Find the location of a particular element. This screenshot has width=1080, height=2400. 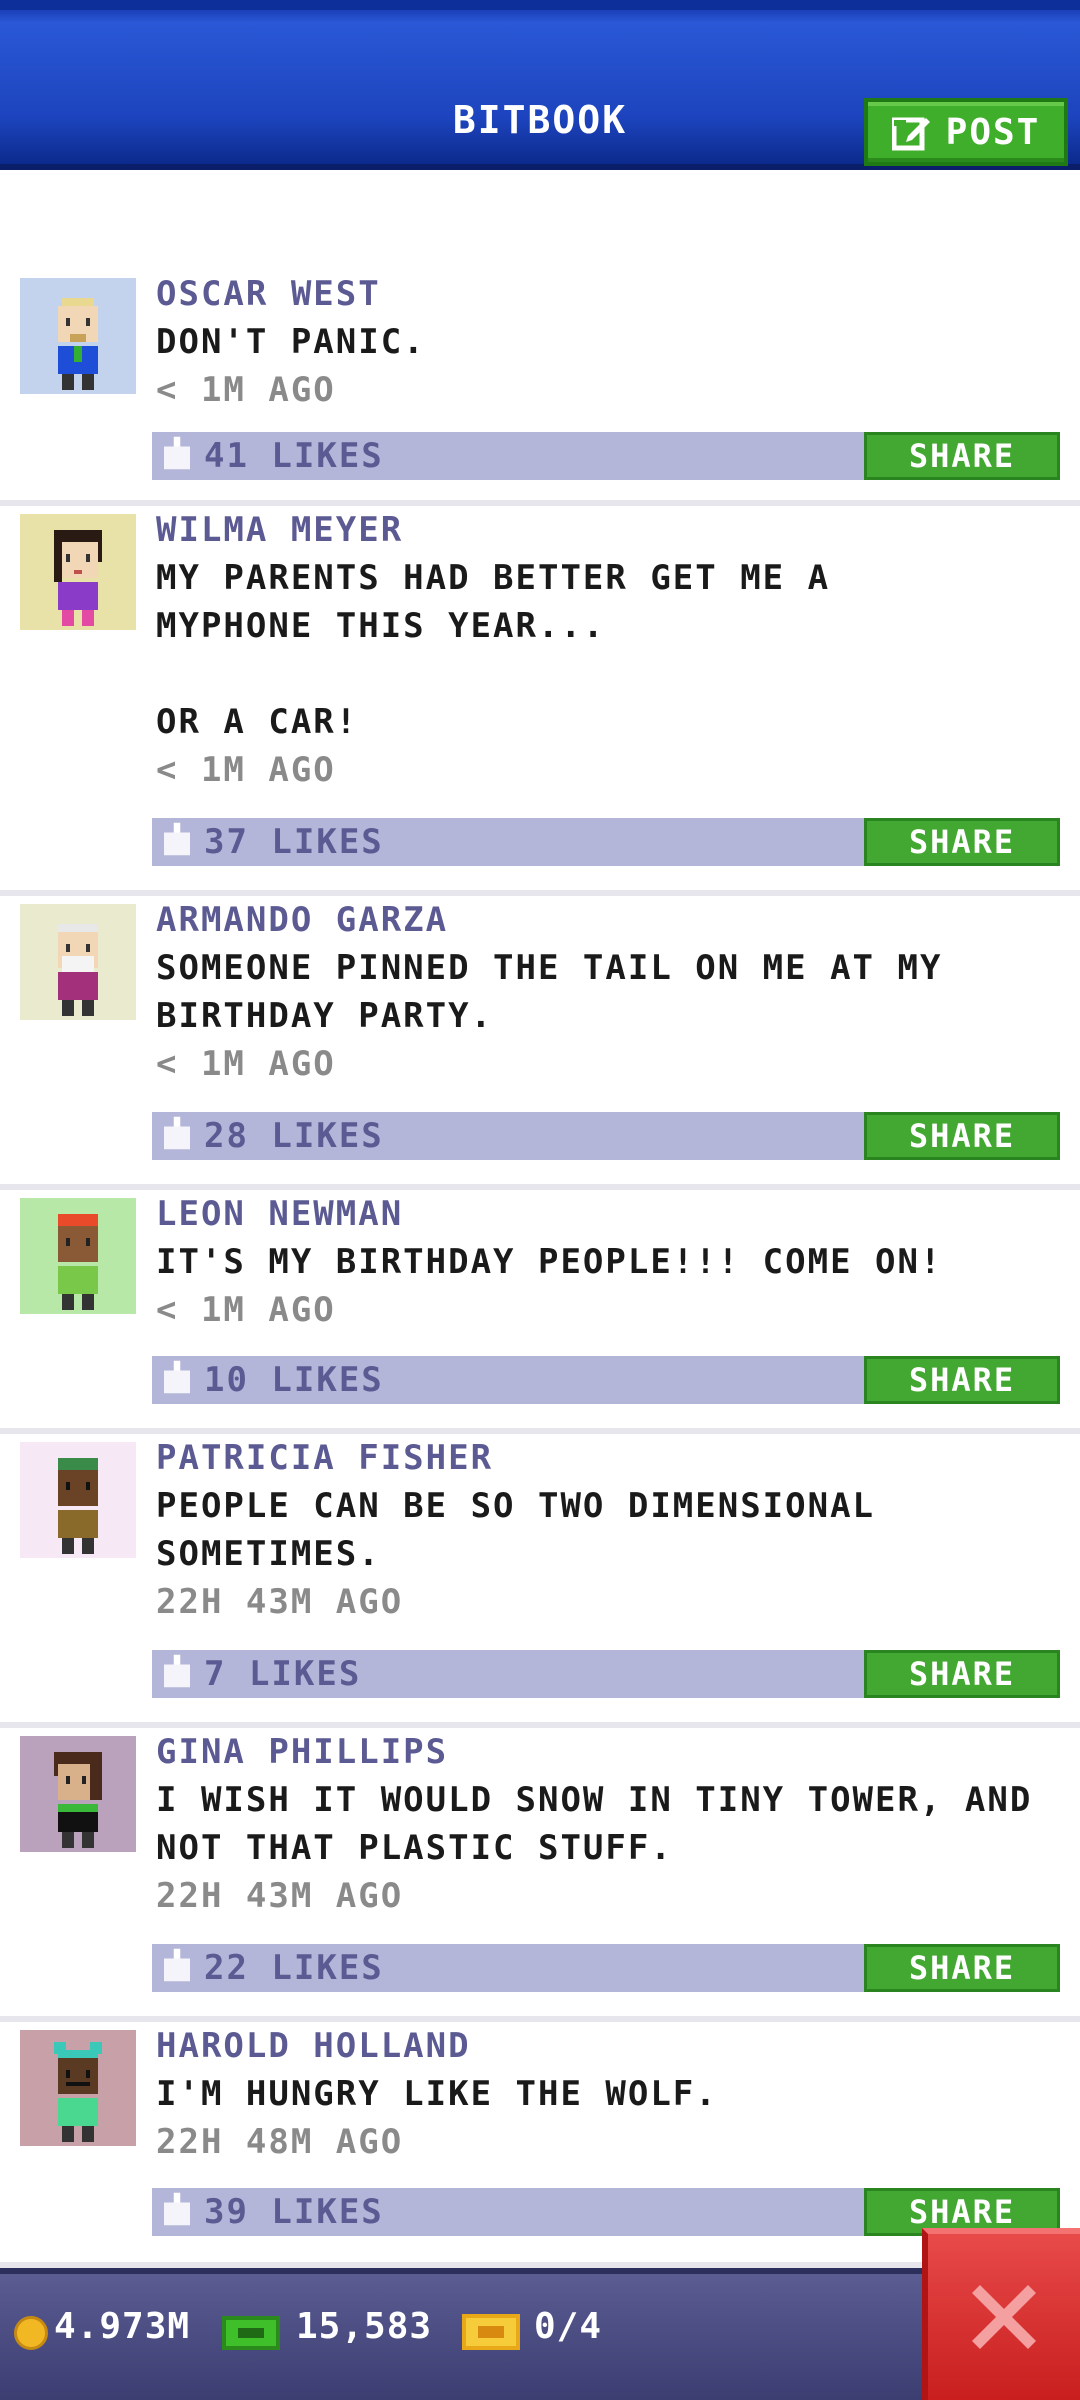

edit-icon is located at coordinates (910, 134).